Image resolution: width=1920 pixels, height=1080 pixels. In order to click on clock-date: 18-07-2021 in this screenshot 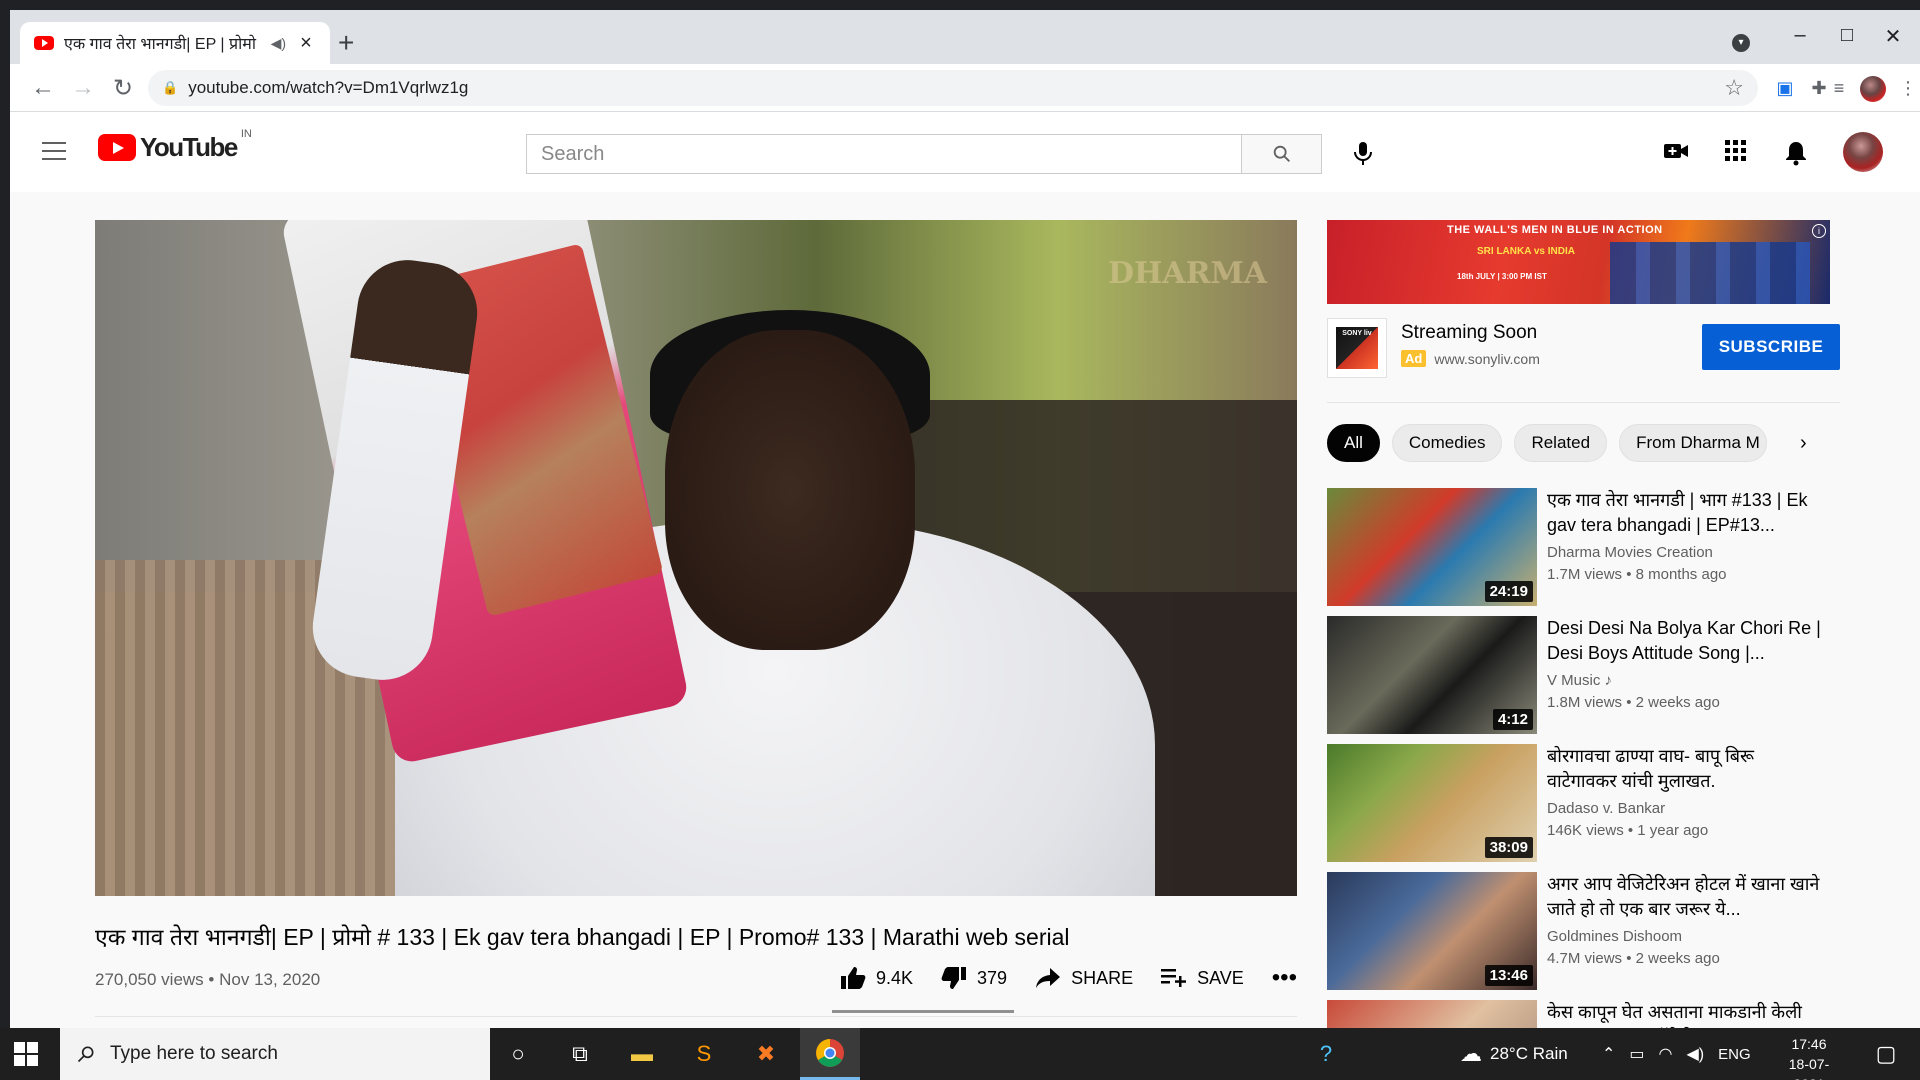, I will do `click(1809, 1068)`.